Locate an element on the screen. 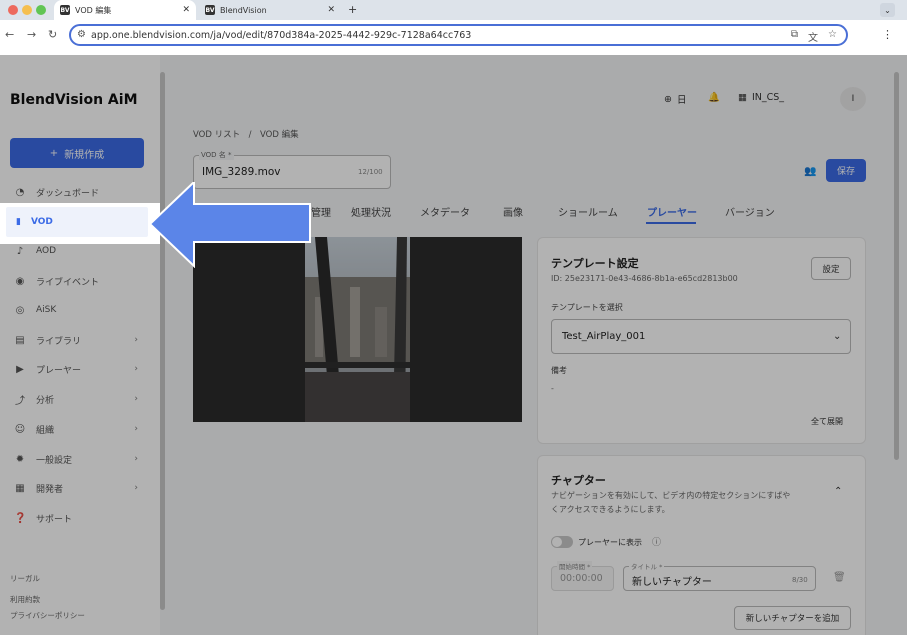 The width and height of the screenshot is (907, 635). add-chapter-button: 新しいチャプターを追加 is located at coordinates (792, 618).